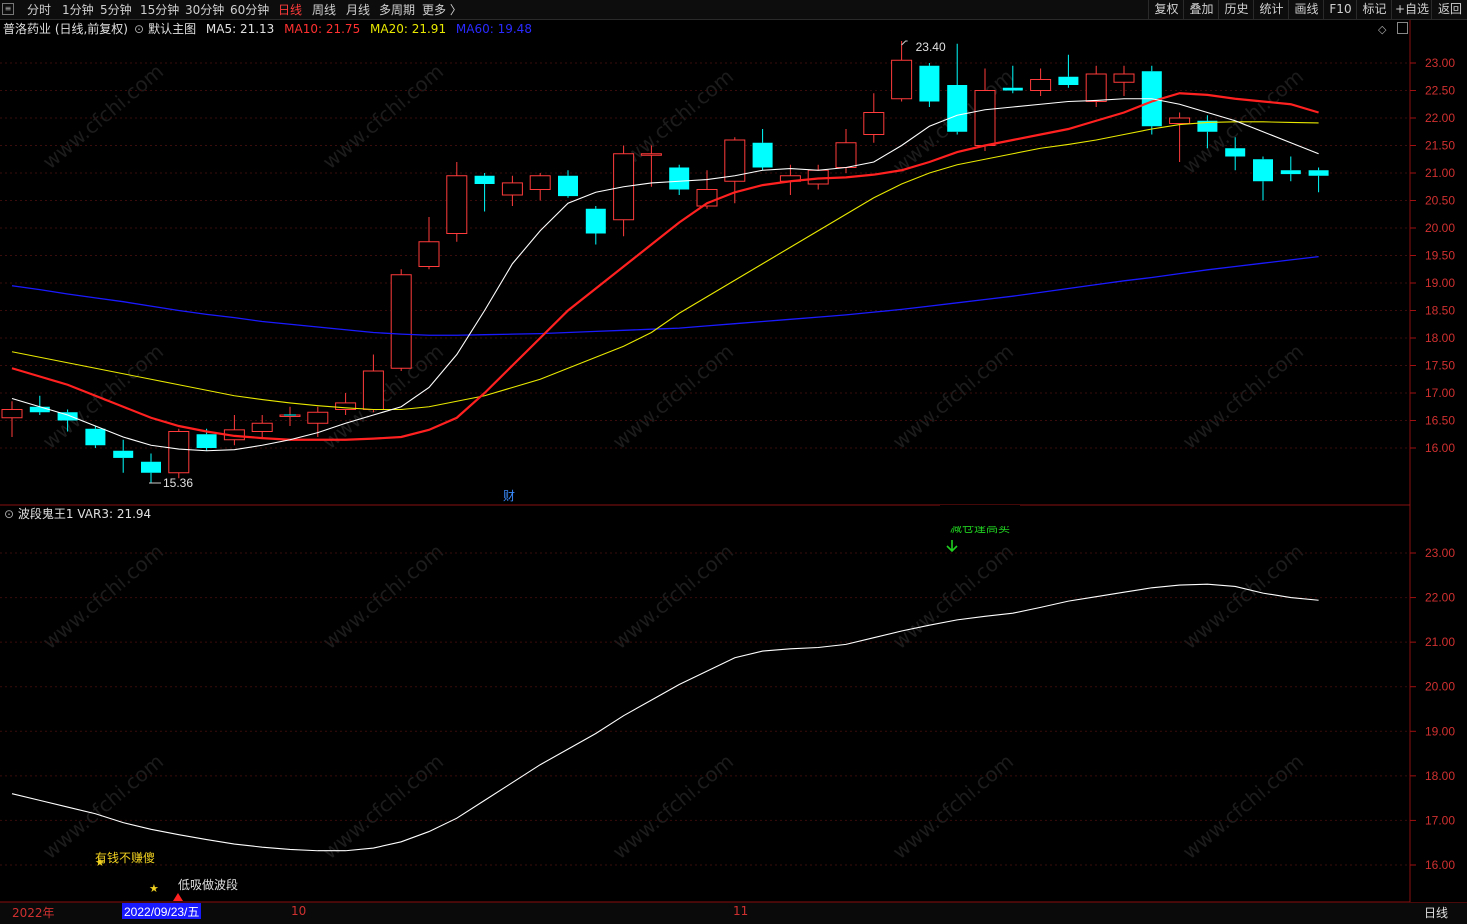  I want to click on time-axis: 2022年 2022/09/23/五 10 11 日线, so click(733, 913).